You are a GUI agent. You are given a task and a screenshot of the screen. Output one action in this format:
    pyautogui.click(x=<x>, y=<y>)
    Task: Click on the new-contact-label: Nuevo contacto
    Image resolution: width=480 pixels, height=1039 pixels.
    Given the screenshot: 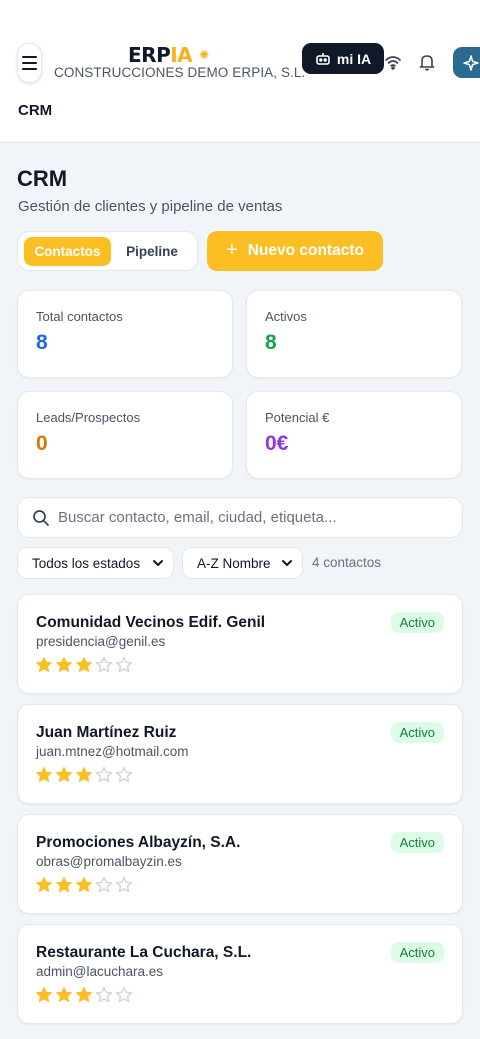 What is the action you would take?
    pyautogui.click(x=305, y=250)
    